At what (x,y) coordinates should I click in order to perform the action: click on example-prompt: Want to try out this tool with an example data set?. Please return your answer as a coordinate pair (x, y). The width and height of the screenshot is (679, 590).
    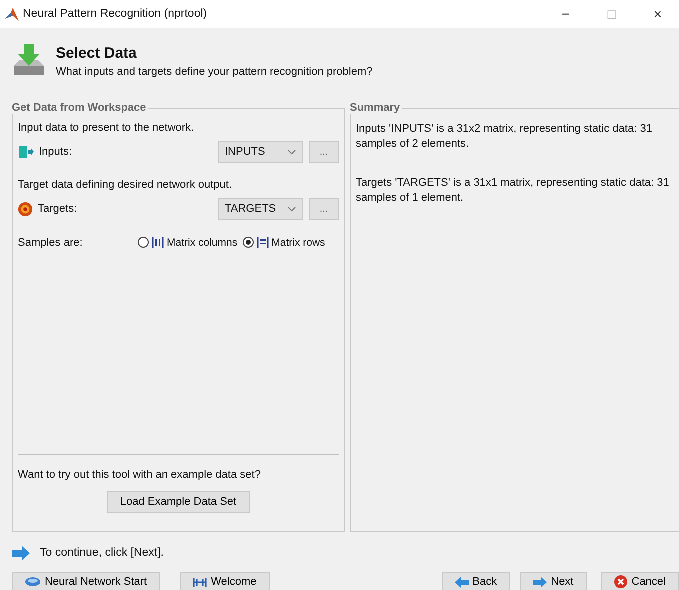
    Looking at the image, I should click on (140, 475).